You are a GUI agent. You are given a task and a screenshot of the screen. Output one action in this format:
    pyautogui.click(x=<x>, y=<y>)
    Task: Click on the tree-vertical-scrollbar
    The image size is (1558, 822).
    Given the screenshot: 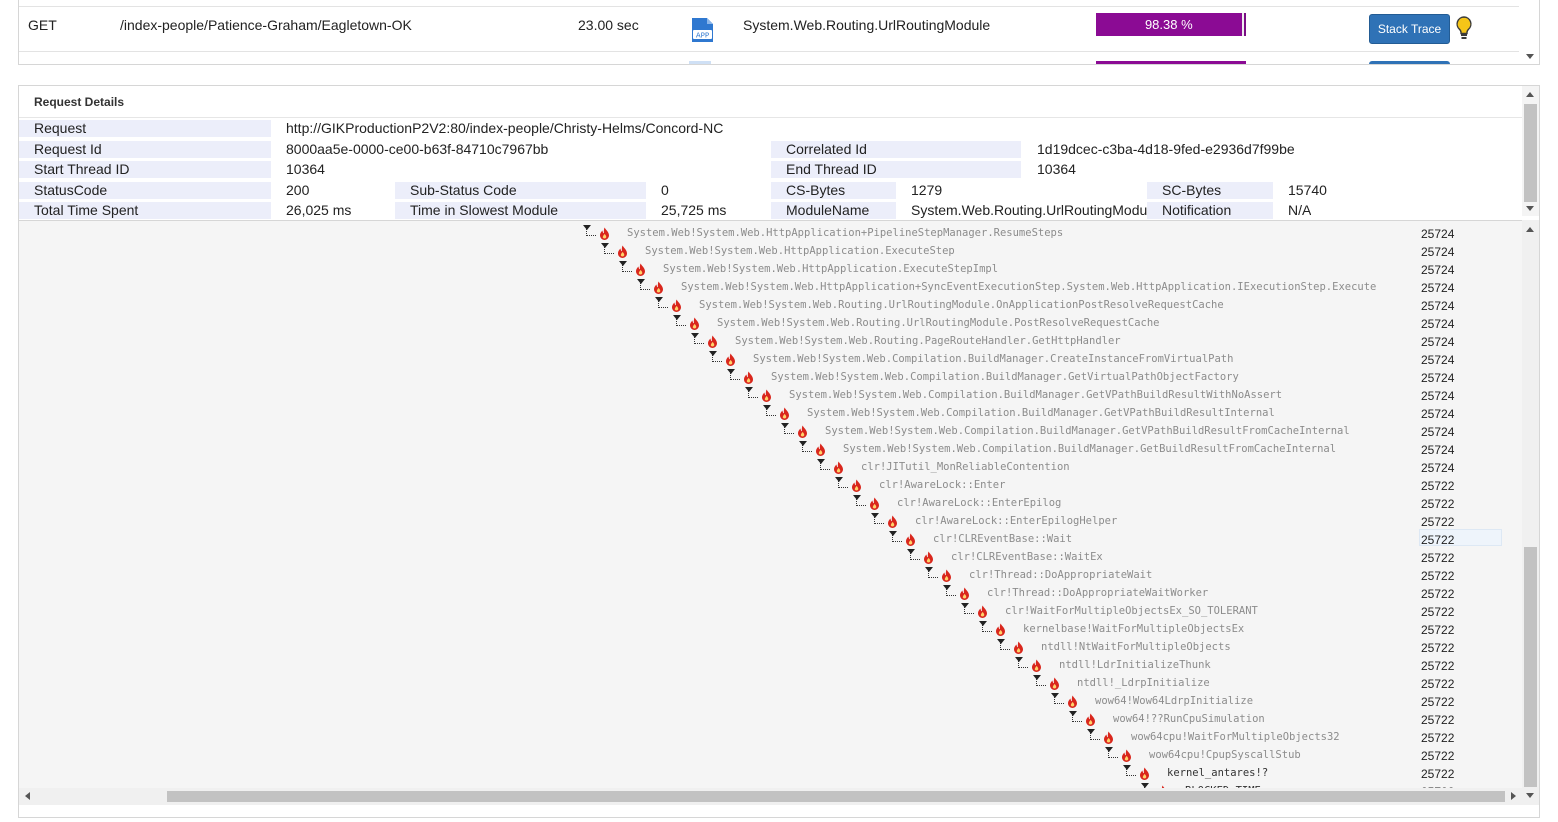 What is the action you would take?
    pyautogui.click(x=1530, y=512)
    